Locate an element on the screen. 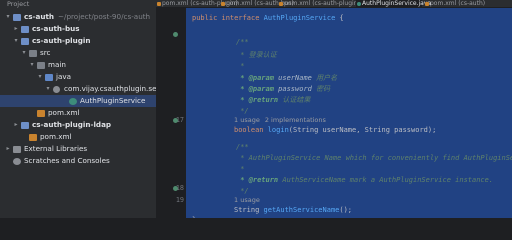 The image size is (512, 240). tree-item-label: cs-auth is located at coordinates (39, 16).